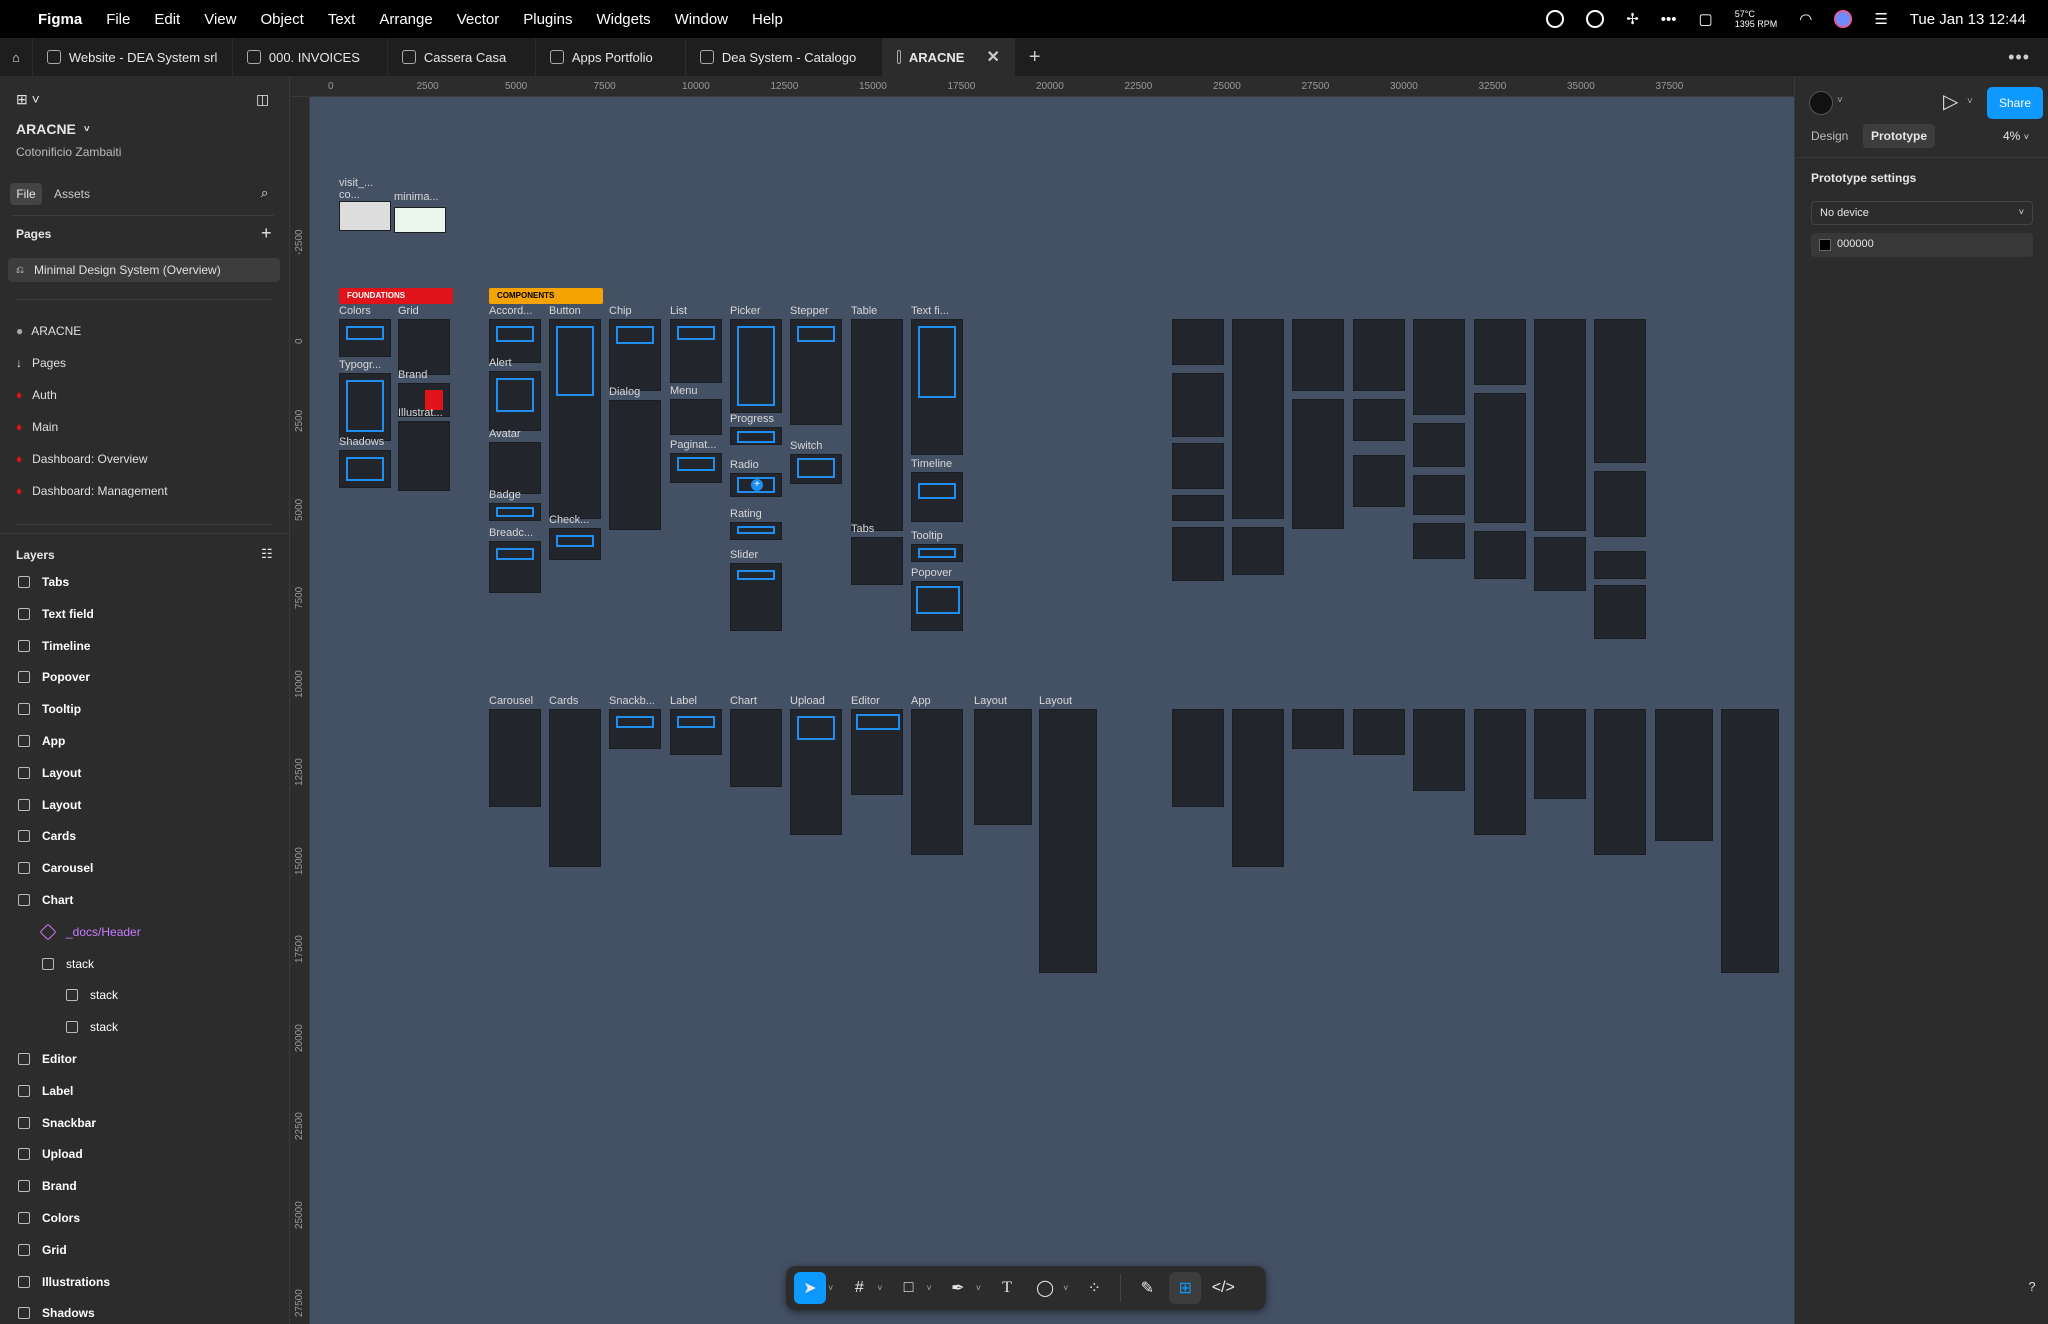 The height and width of the screenshot is (1324, 2048). Describe the element at coordinates (515, 401) in the screenshot. I see `frame-alert` at that location.